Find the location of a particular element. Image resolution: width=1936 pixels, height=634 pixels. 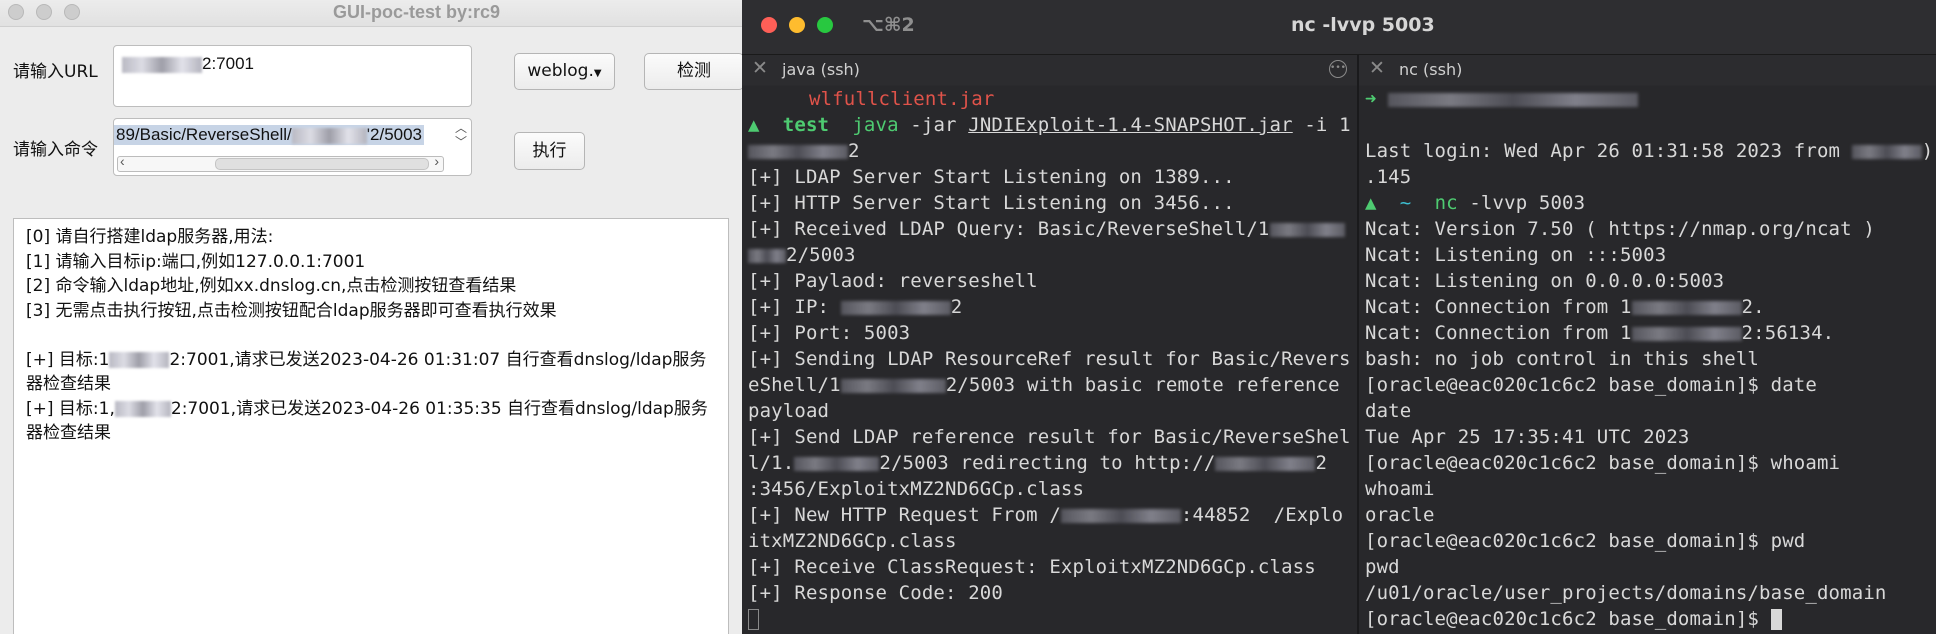

scroll-left-icon: ‹ is located at coordinates (122, 161).